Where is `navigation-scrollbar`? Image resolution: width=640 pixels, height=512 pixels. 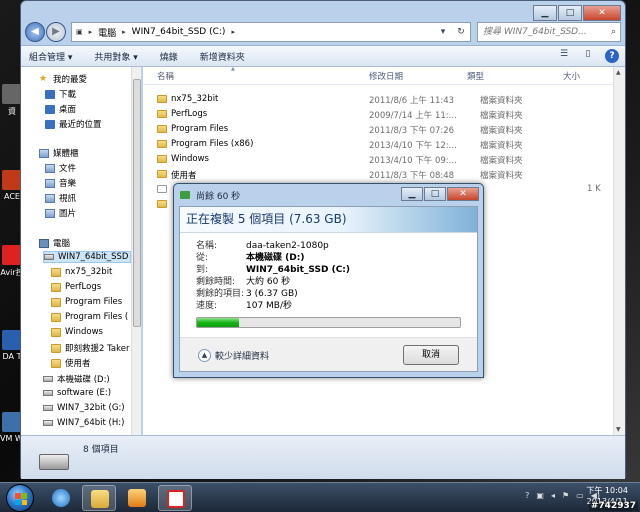 navigation-scrollbar is located at coordinates (136, 251).